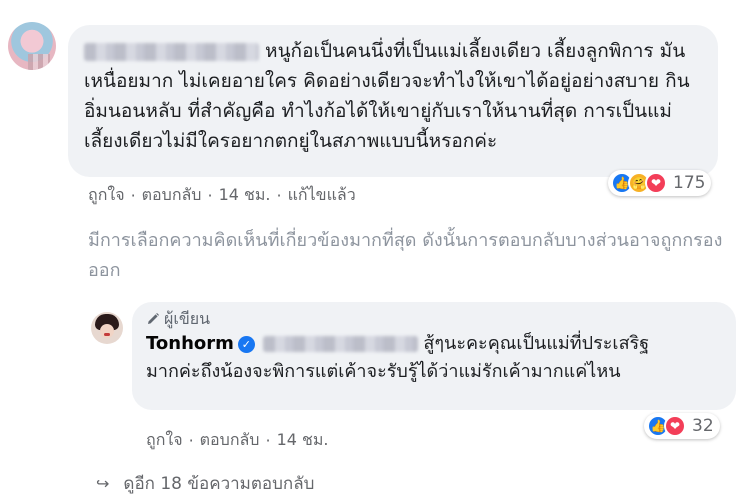  What do you see at coordinates (322, 195) in the screenshot?
I see `edited-label: แก้ไขแล้ว` at bounding box center [322, 195].